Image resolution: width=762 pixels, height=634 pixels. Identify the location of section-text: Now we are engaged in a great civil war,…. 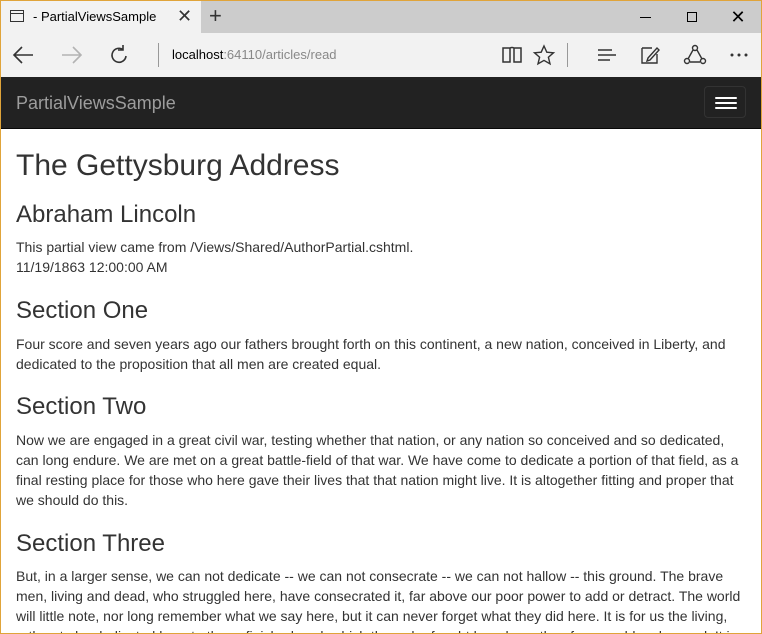
(377, 470).